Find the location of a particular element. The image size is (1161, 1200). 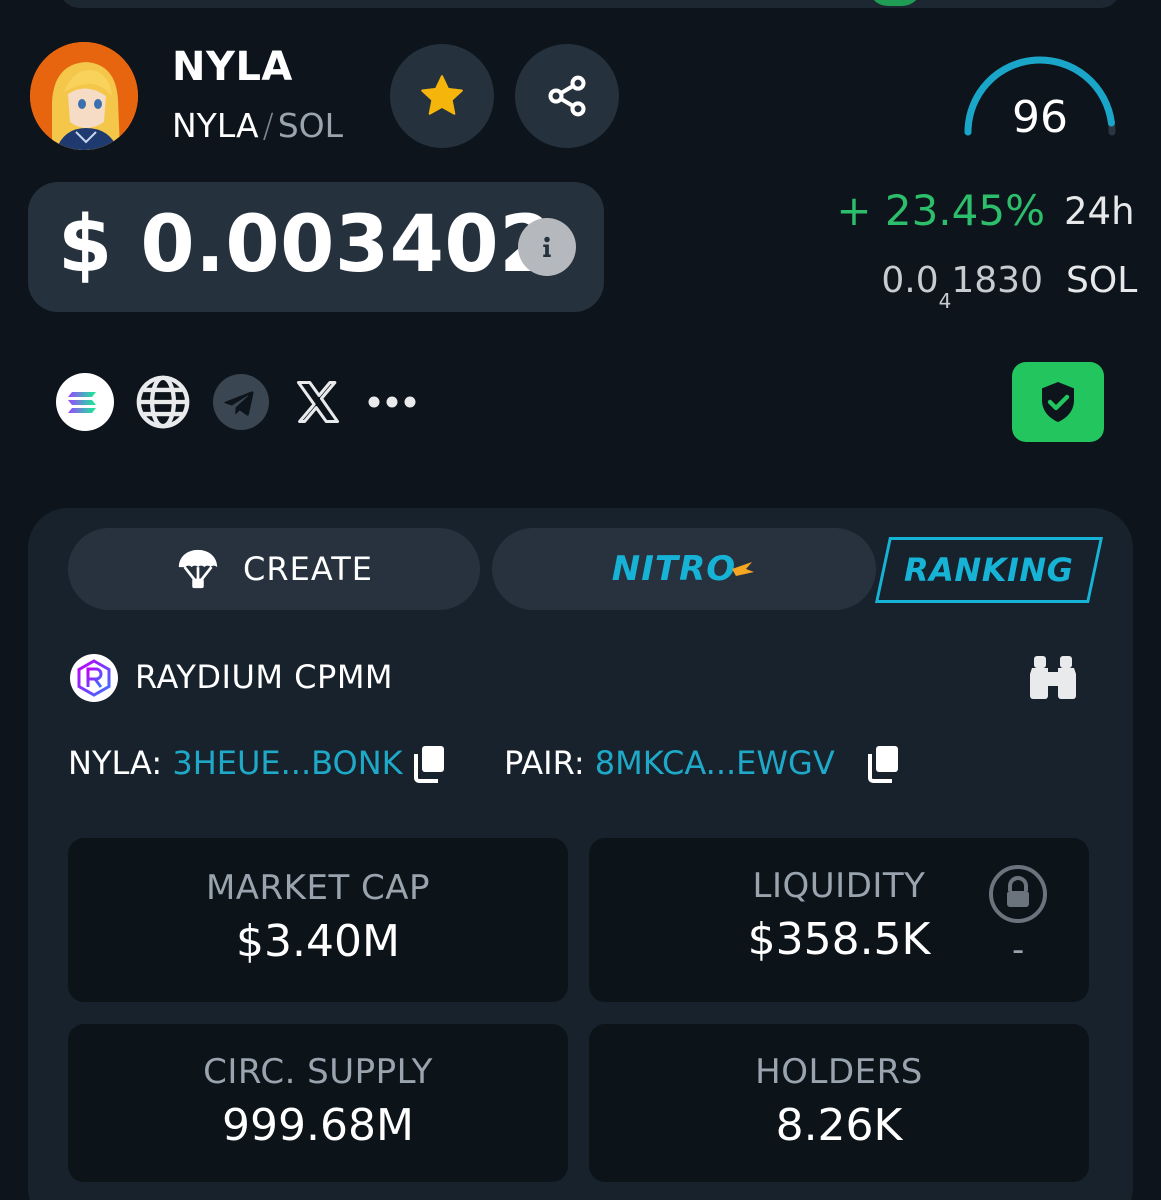

holders-value: 8.26K is located at coordinates (839, 1125).